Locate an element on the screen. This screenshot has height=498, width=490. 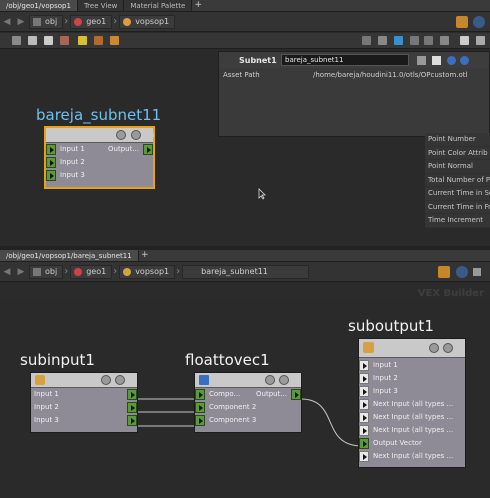
floattovec-icon is located at coordinates (204, 380).